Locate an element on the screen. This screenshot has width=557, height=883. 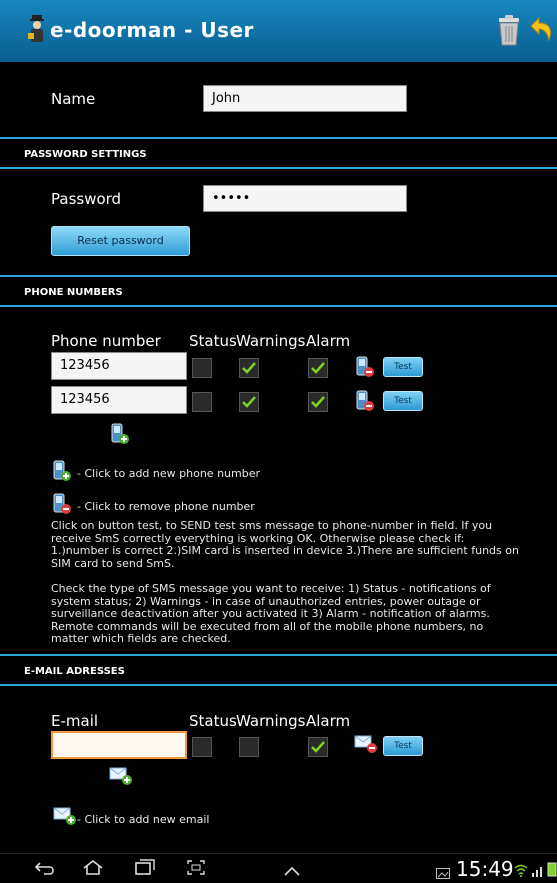
app-title: e-doorman - User is located at coordinates (152, 30).